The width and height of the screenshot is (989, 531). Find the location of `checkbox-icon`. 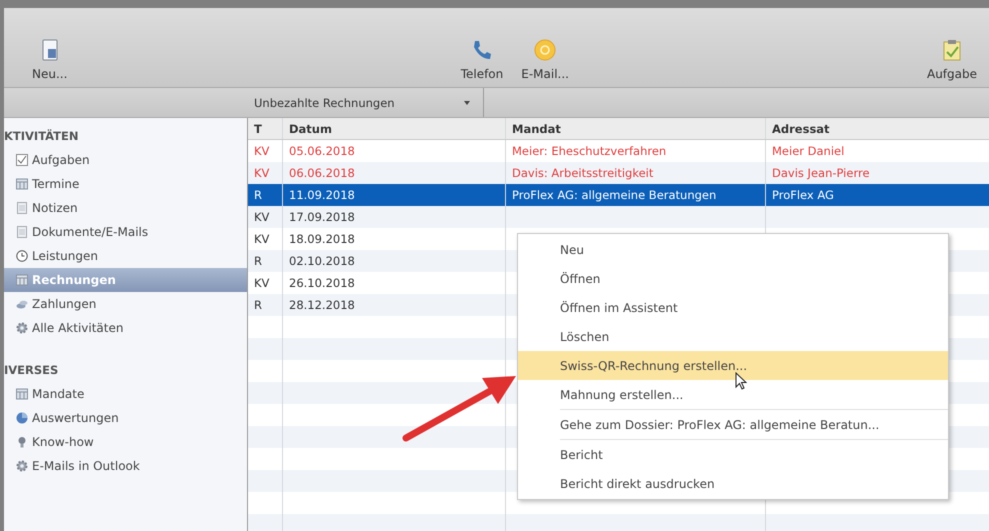

checkbox-icon is located at coordinates (22, 160).